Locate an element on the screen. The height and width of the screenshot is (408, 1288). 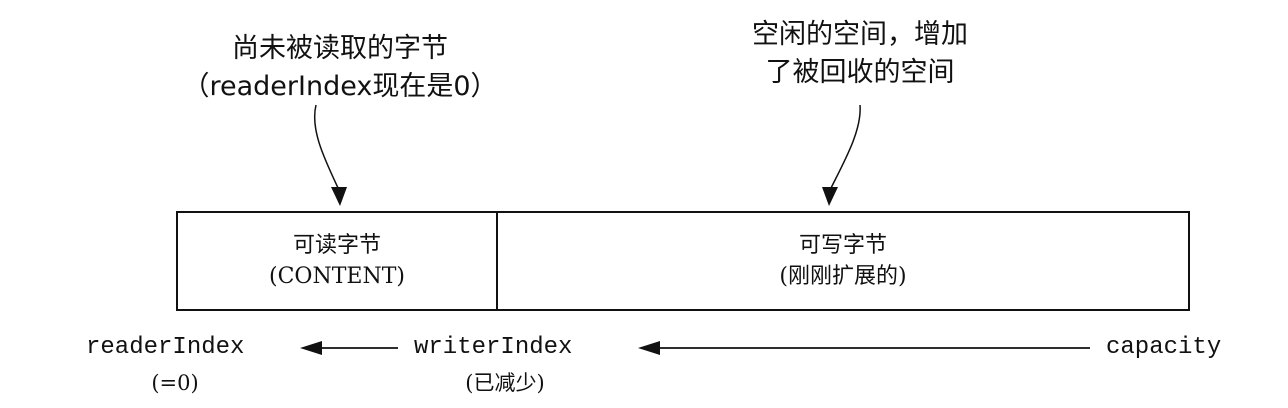
readable-bytes-title: 可读字节 is located at coordinates (336, 245).